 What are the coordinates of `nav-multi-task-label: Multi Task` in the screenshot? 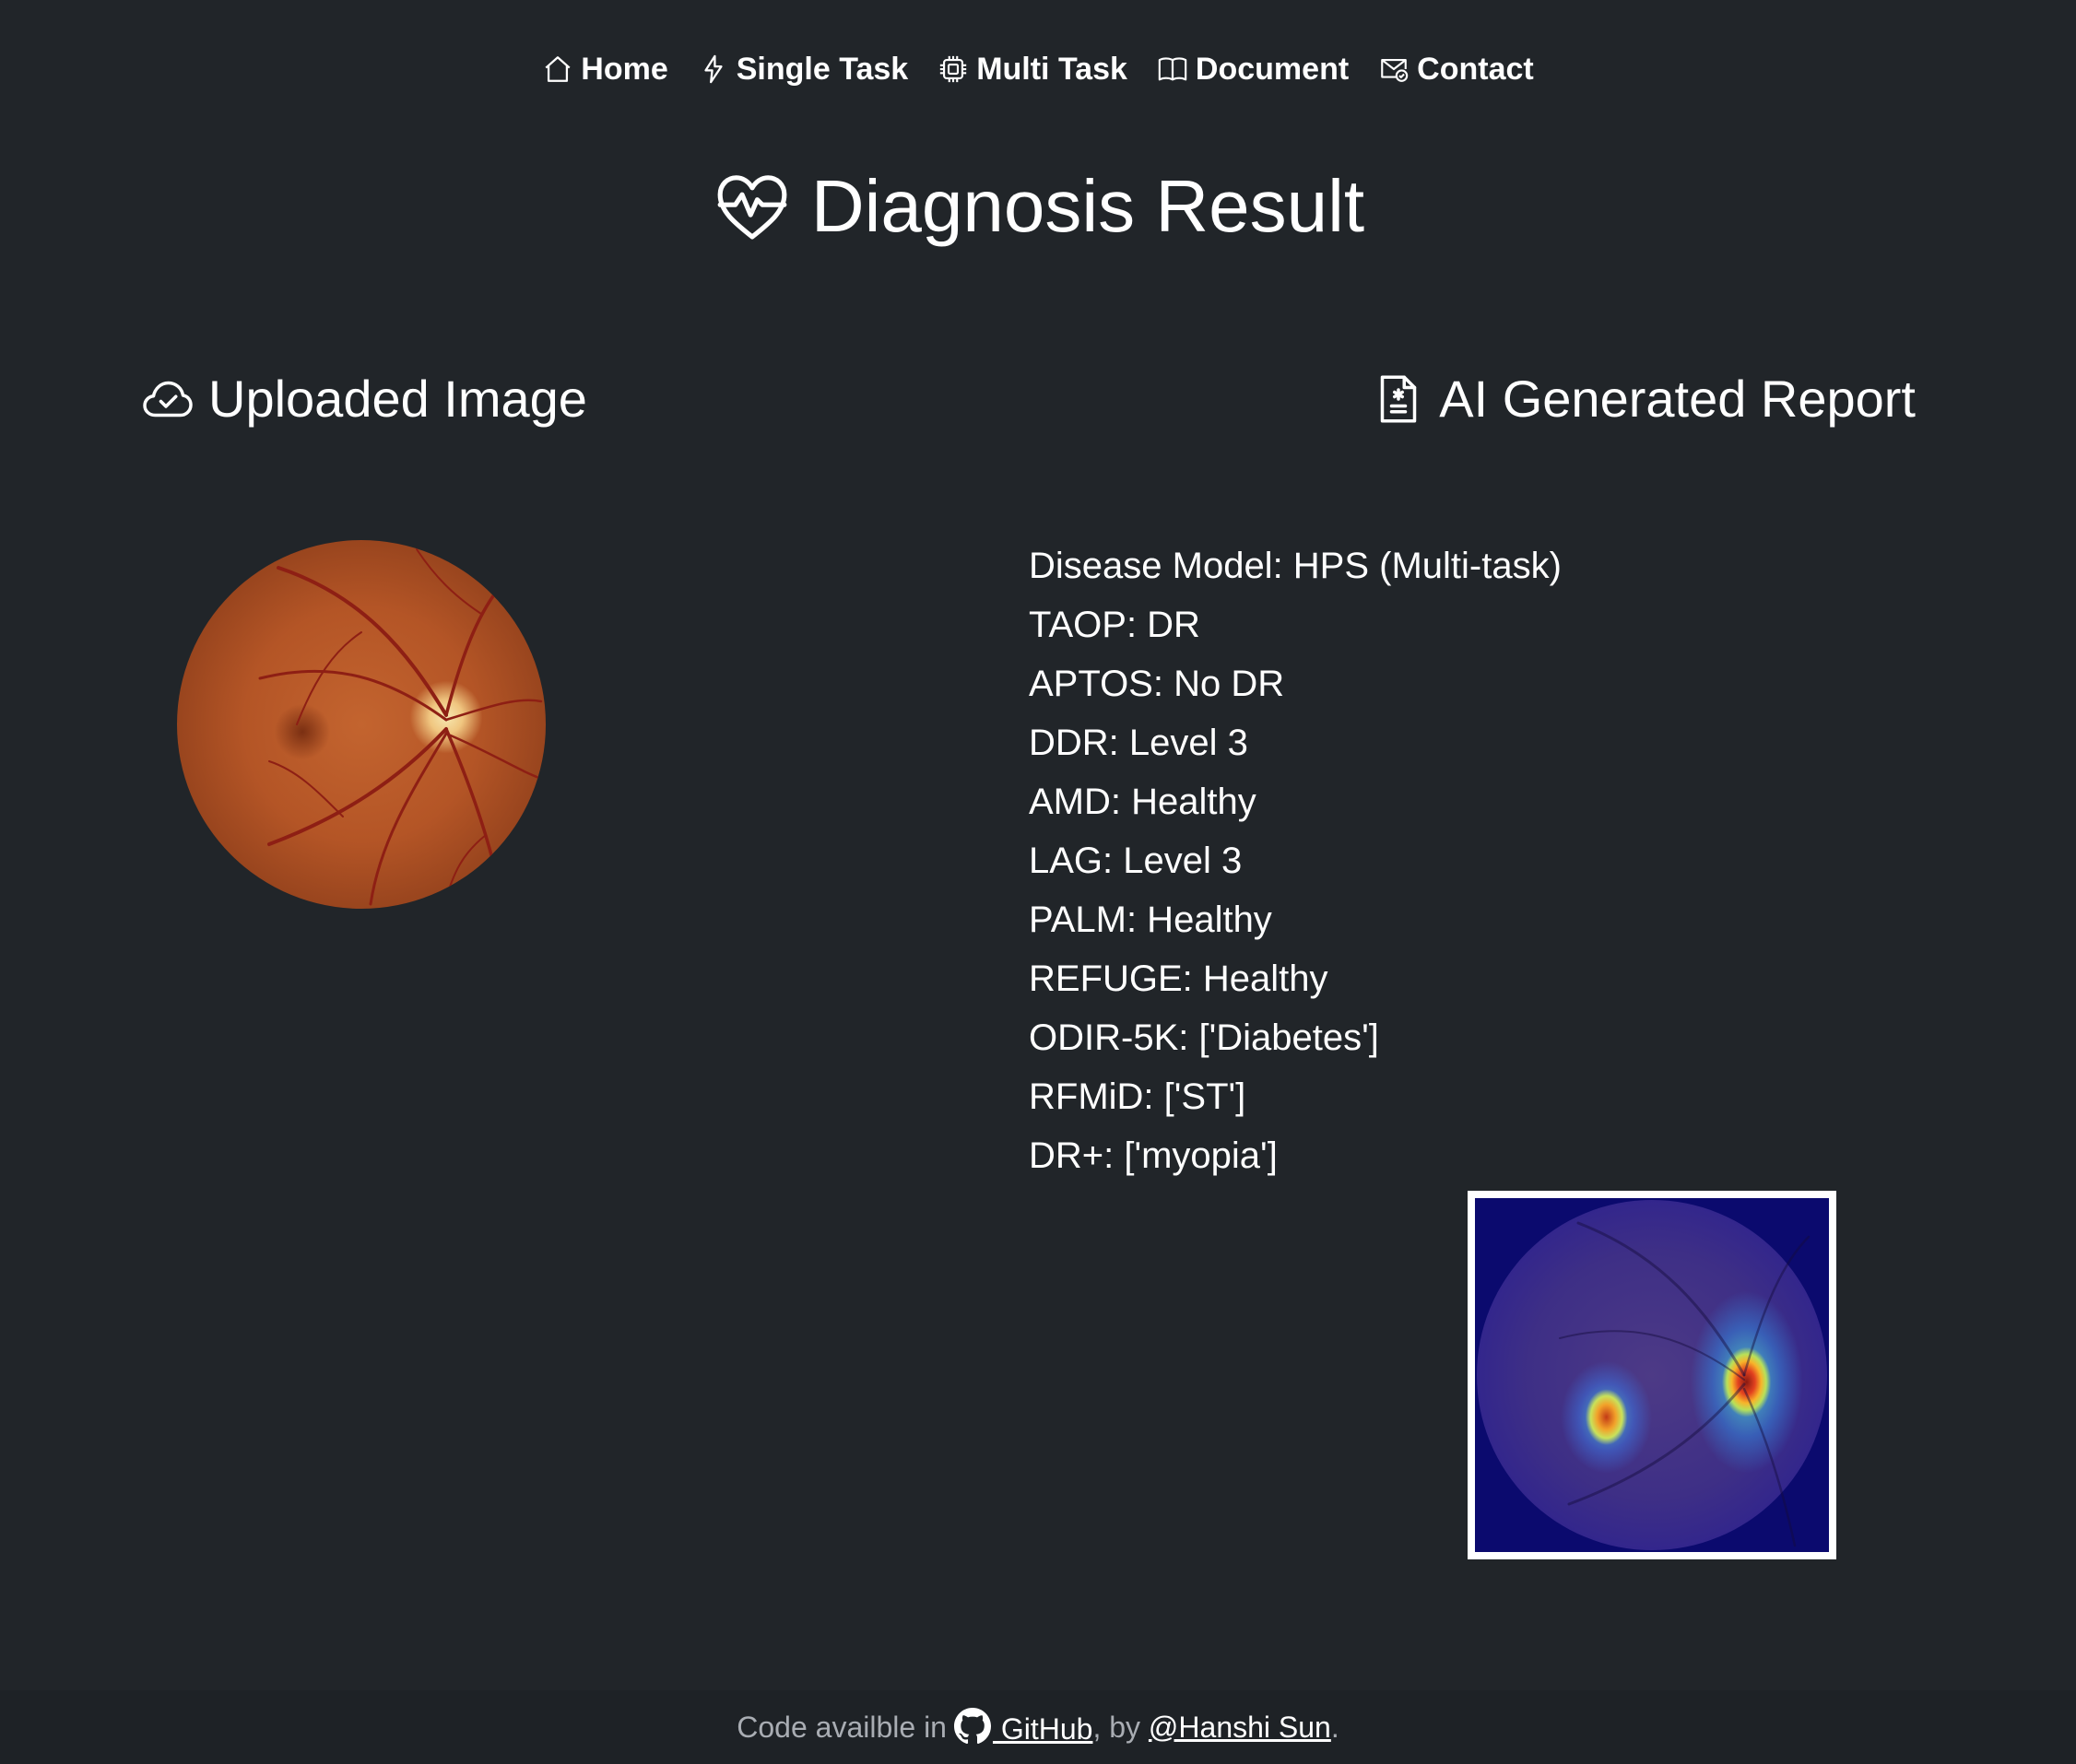 It's located at (1051, 69).